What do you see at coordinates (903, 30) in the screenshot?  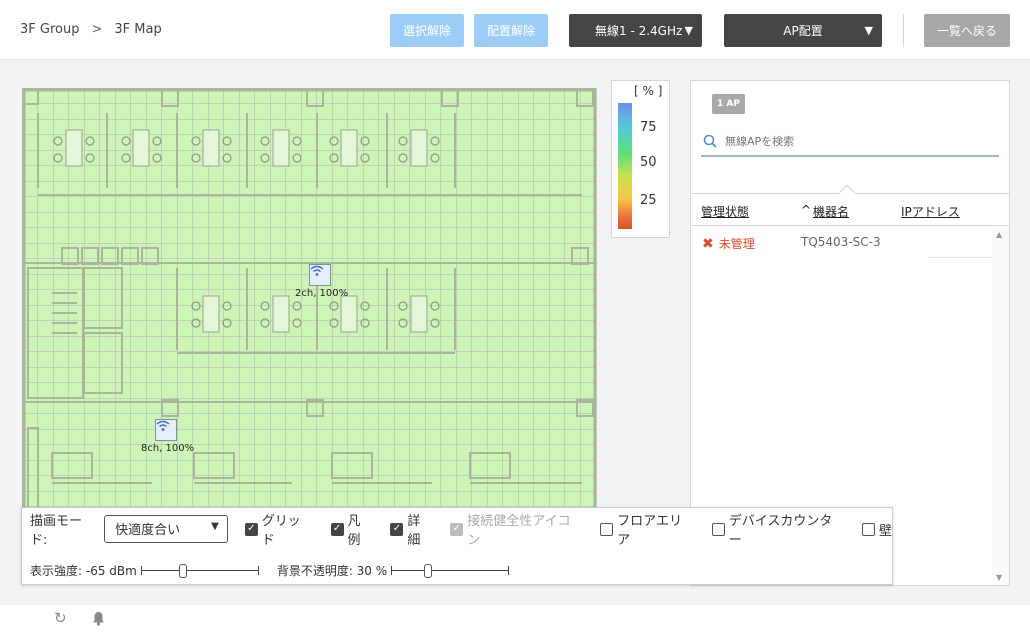 I see `header-divider` at bounding box center [903, 30].